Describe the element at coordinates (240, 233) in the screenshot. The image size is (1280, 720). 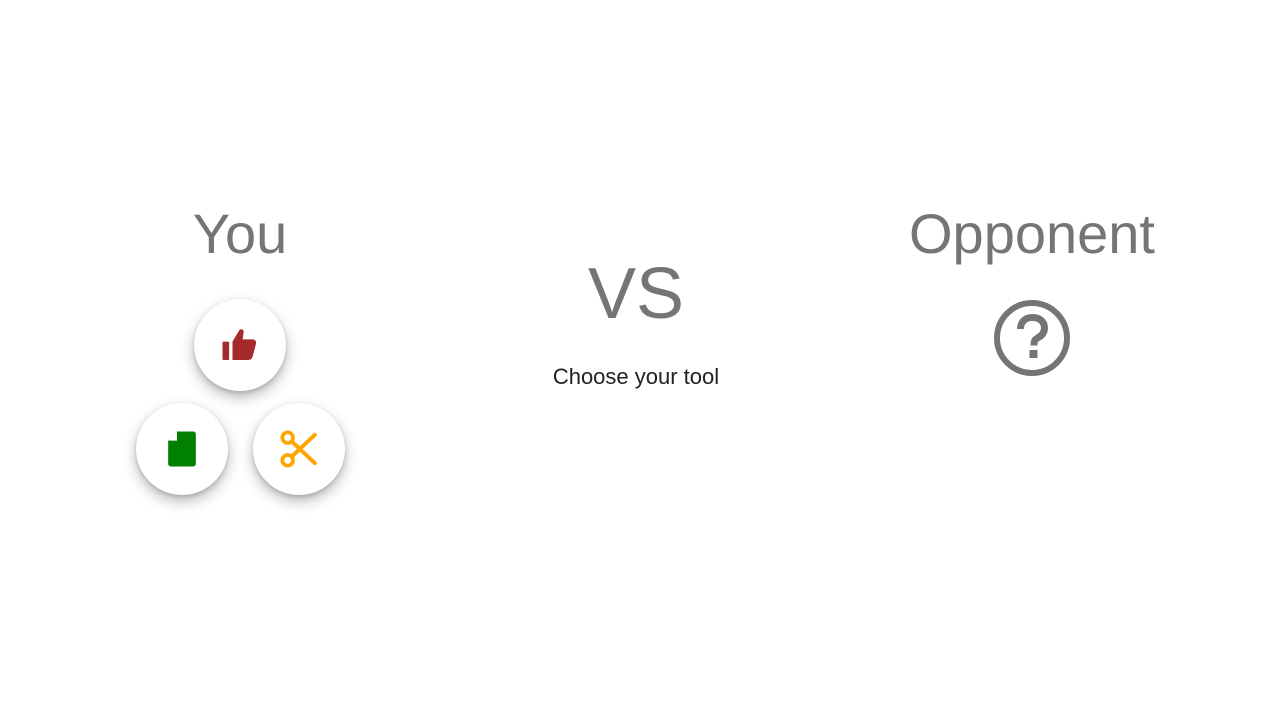
I see `player-title: You` at that location.